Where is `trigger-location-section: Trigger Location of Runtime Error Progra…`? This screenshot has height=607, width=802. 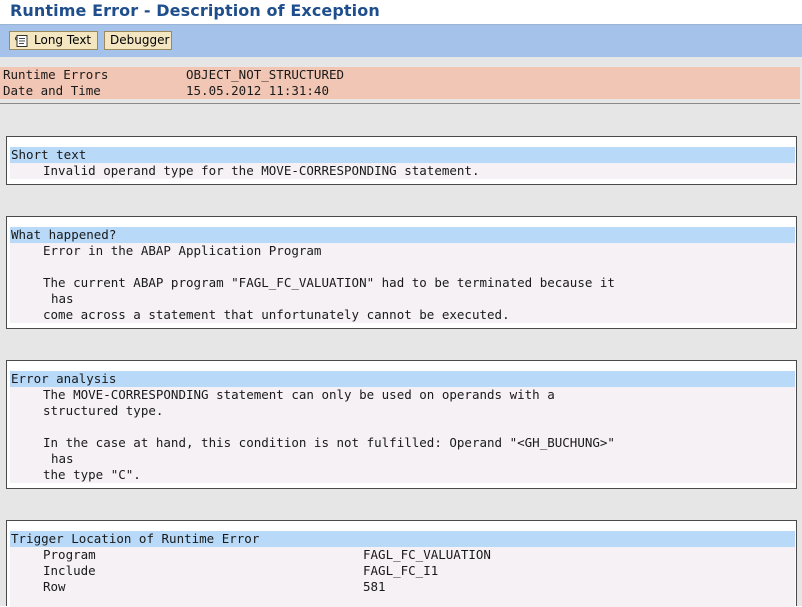
trigger-location-section: Trigger Location of Runtime Error Progra… is located at coordinates (401, 563).